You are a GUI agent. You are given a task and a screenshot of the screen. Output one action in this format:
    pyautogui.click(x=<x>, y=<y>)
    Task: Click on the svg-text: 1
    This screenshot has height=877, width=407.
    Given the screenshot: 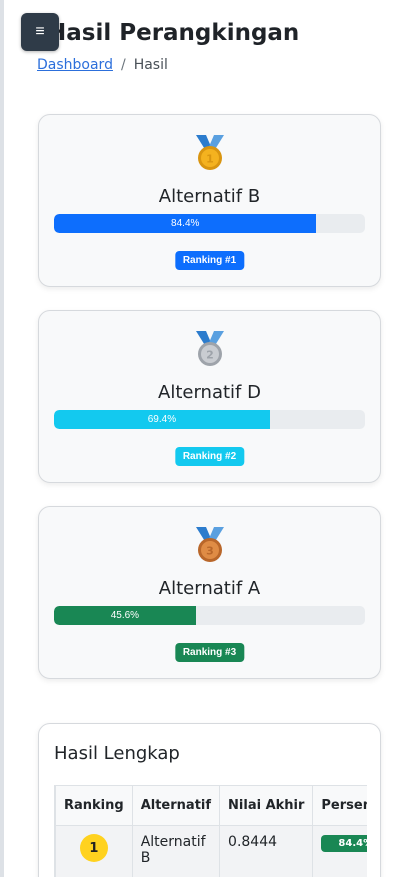 What is the action you would take?
    pyautogui.click(x=210, y=159)
    